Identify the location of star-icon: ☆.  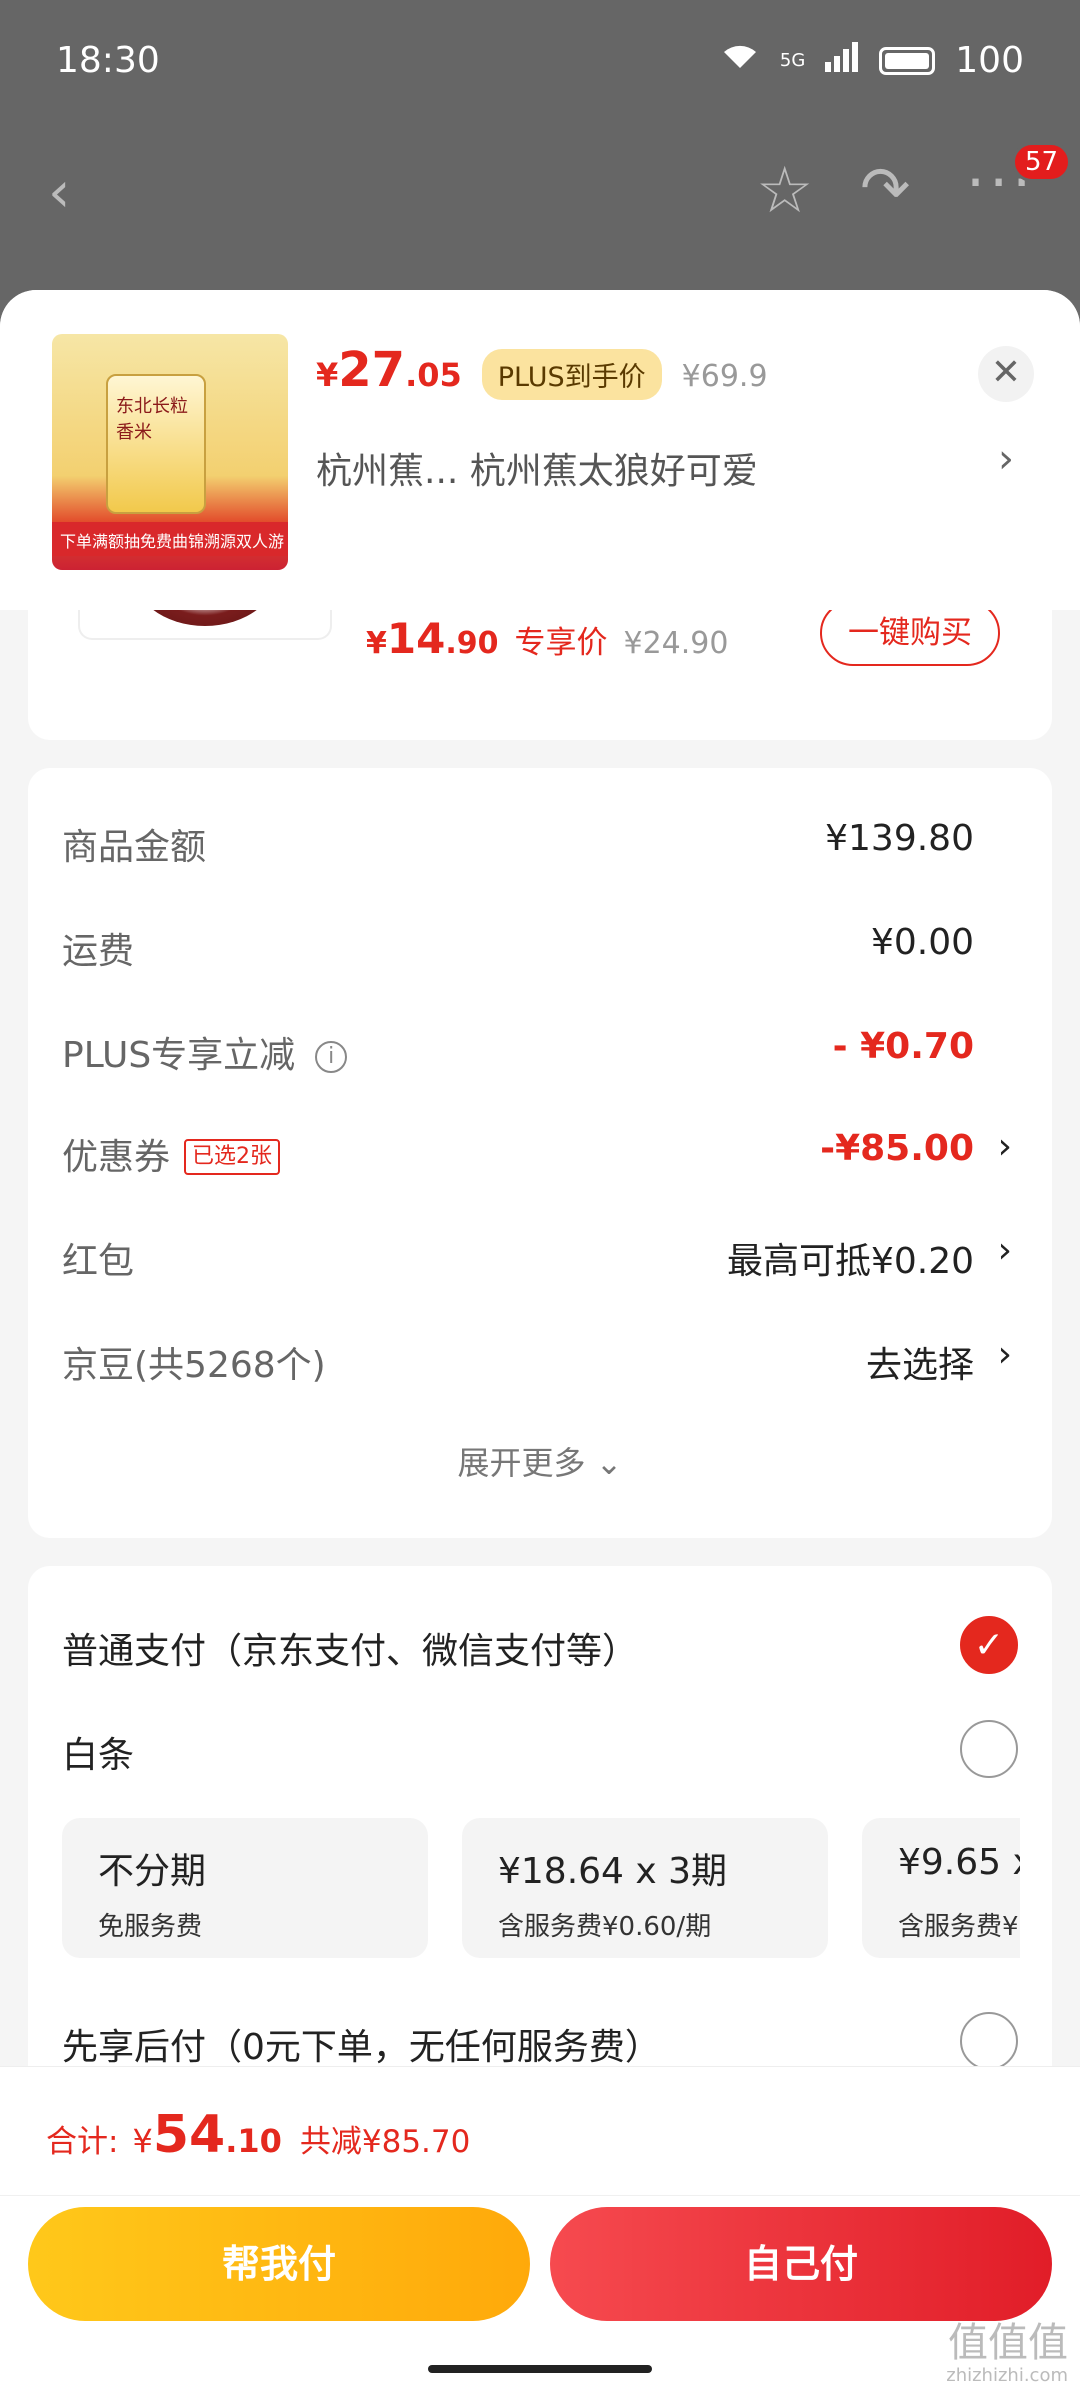
(784, 191).